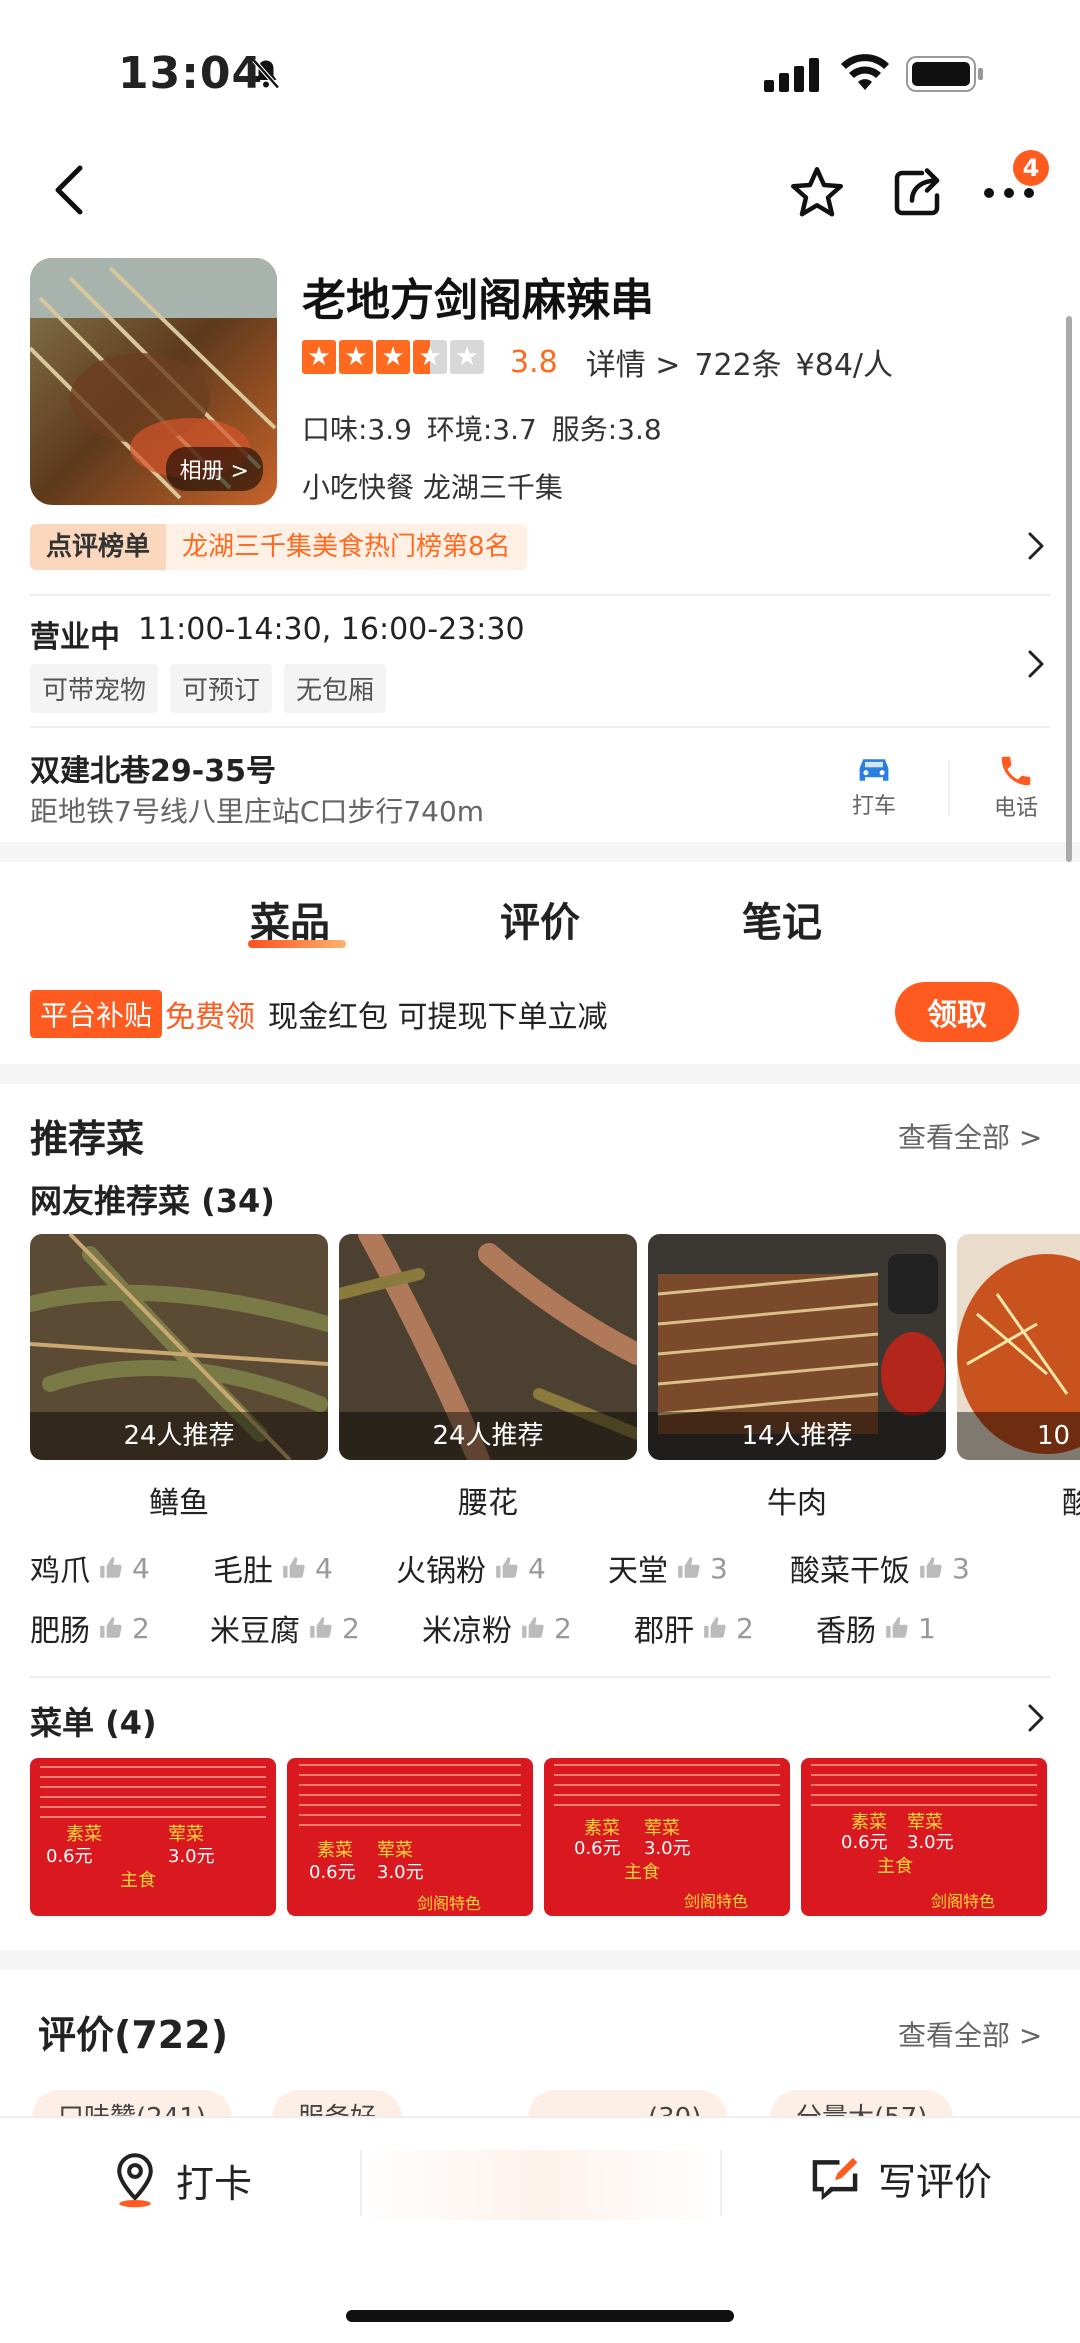 The width and height of the screenshot is (1080, 2343). Describe the element at coordinates (467, 1631) in the screenshot. I see `mini-dish-name: 米凉粉` at that location.